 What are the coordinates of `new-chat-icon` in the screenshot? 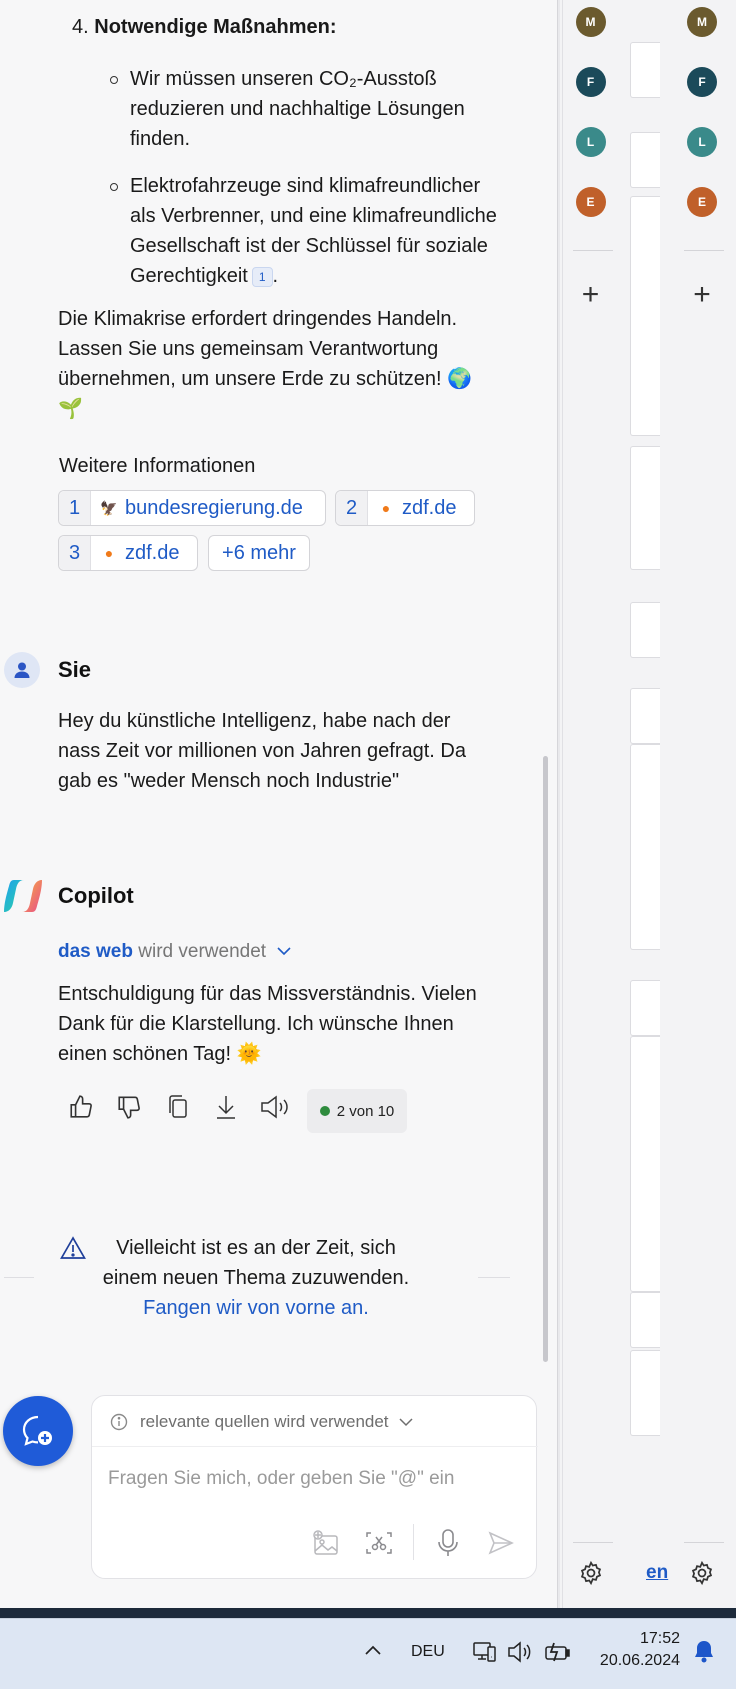 It's located at (37, 1430).